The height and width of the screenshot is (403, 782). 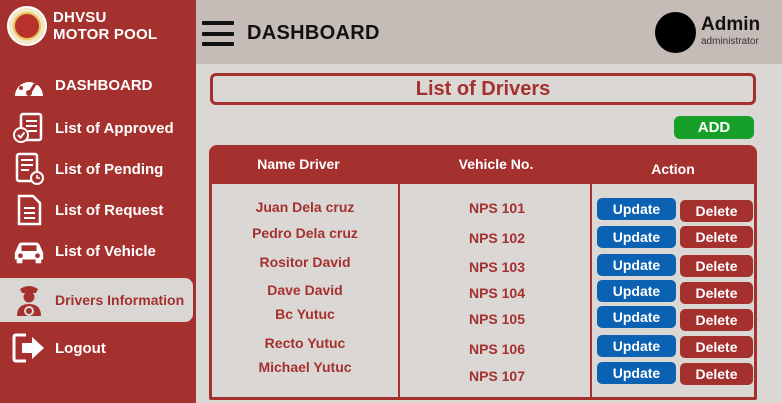 What do you see at coordinates (305, 262) in the screenshot?
I see `driver-name: Rositor David` at bounding box center [305, 262].